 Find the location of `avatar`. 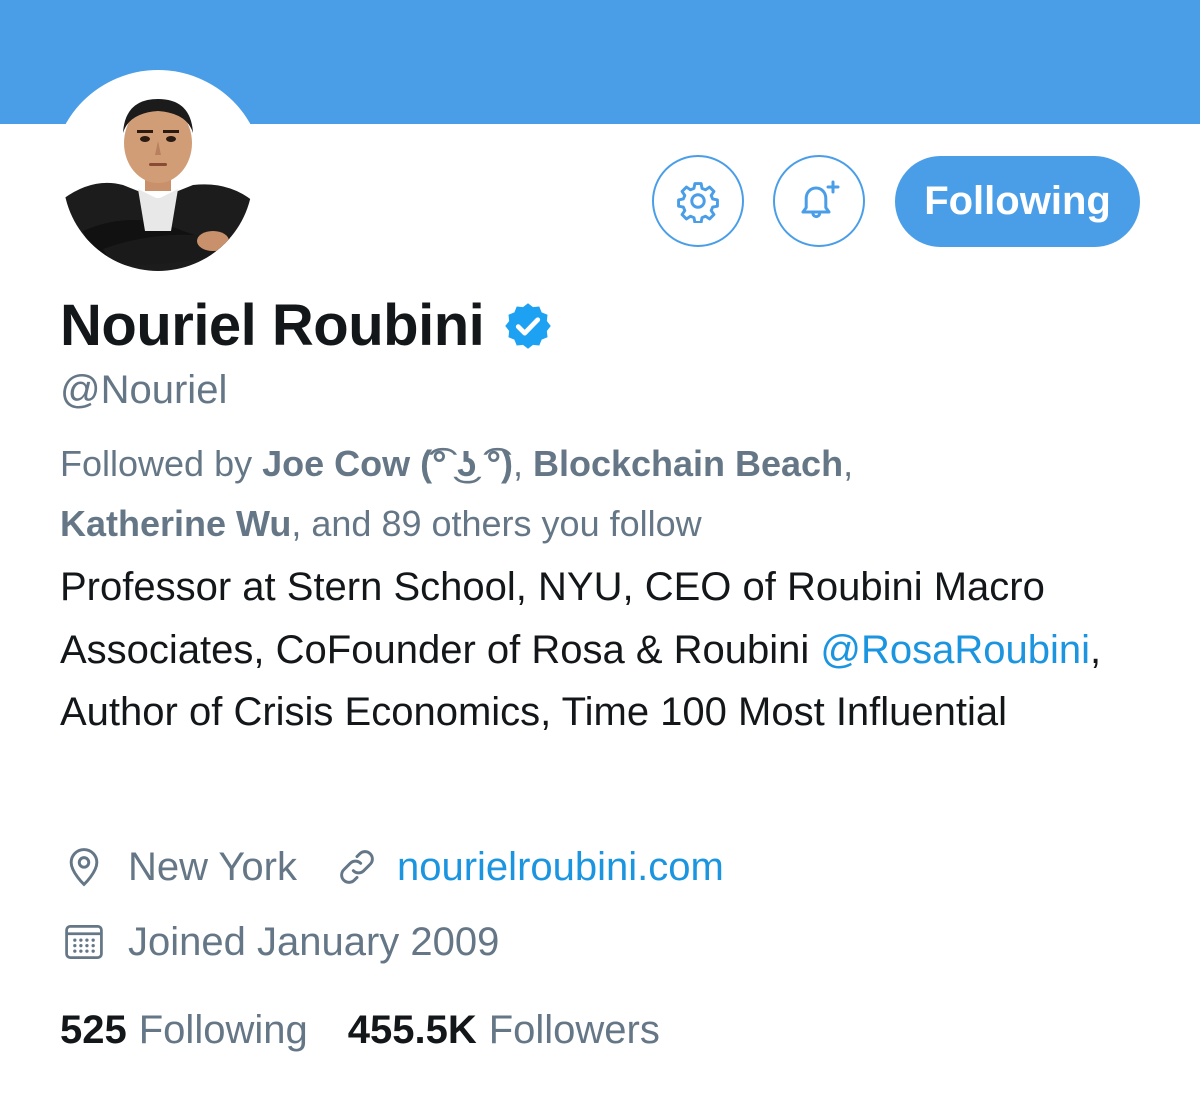

avatar is located at coordinates (158, 176).